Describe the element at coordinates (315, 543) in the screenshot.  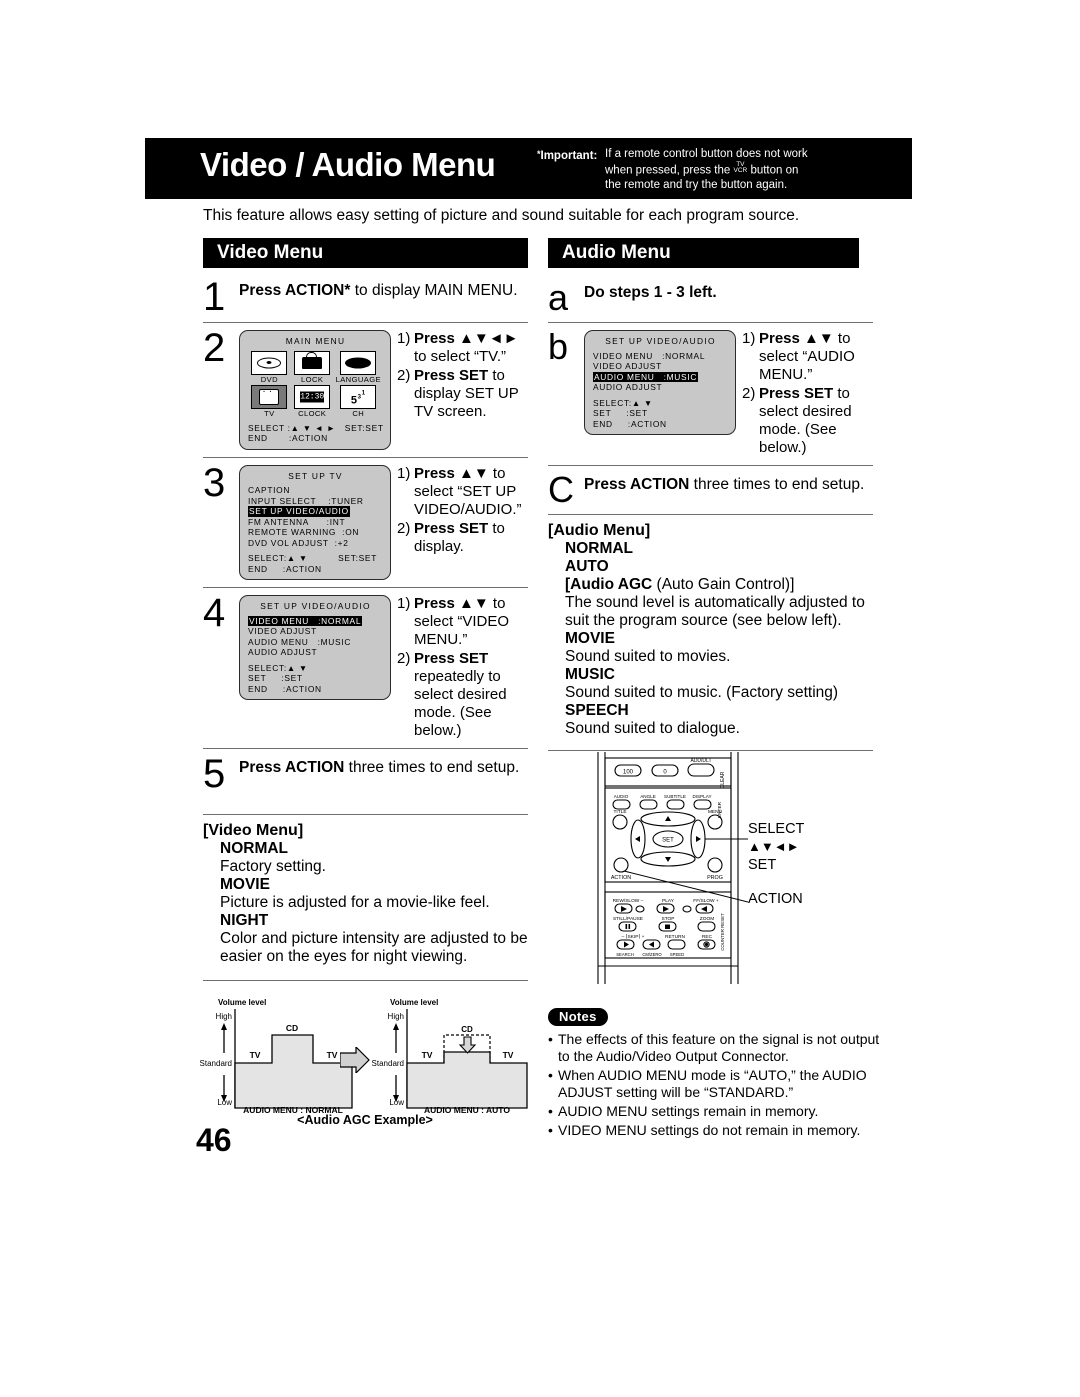
I see `screen-row: DVD VOL ADJUST :+2` at that location.